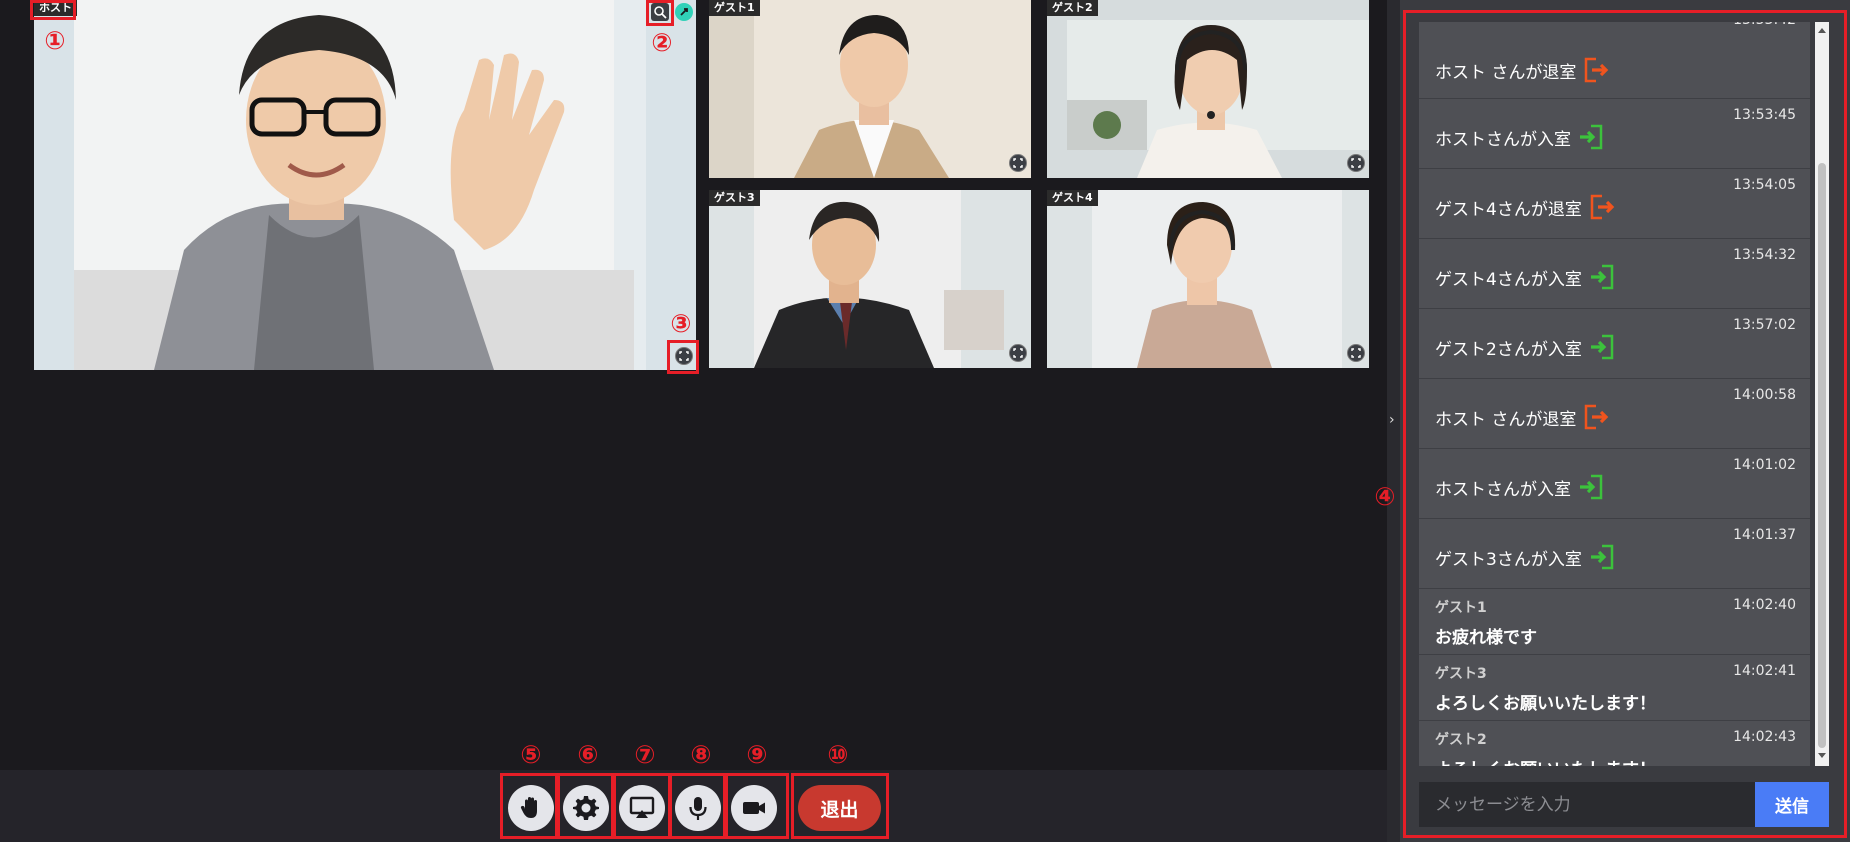 Image resolution: width=1850 pixels, height=842 pixels. Describe the element at coordinates (53, 10) in the screenshot. I see `highlight-name-tag` at that location.